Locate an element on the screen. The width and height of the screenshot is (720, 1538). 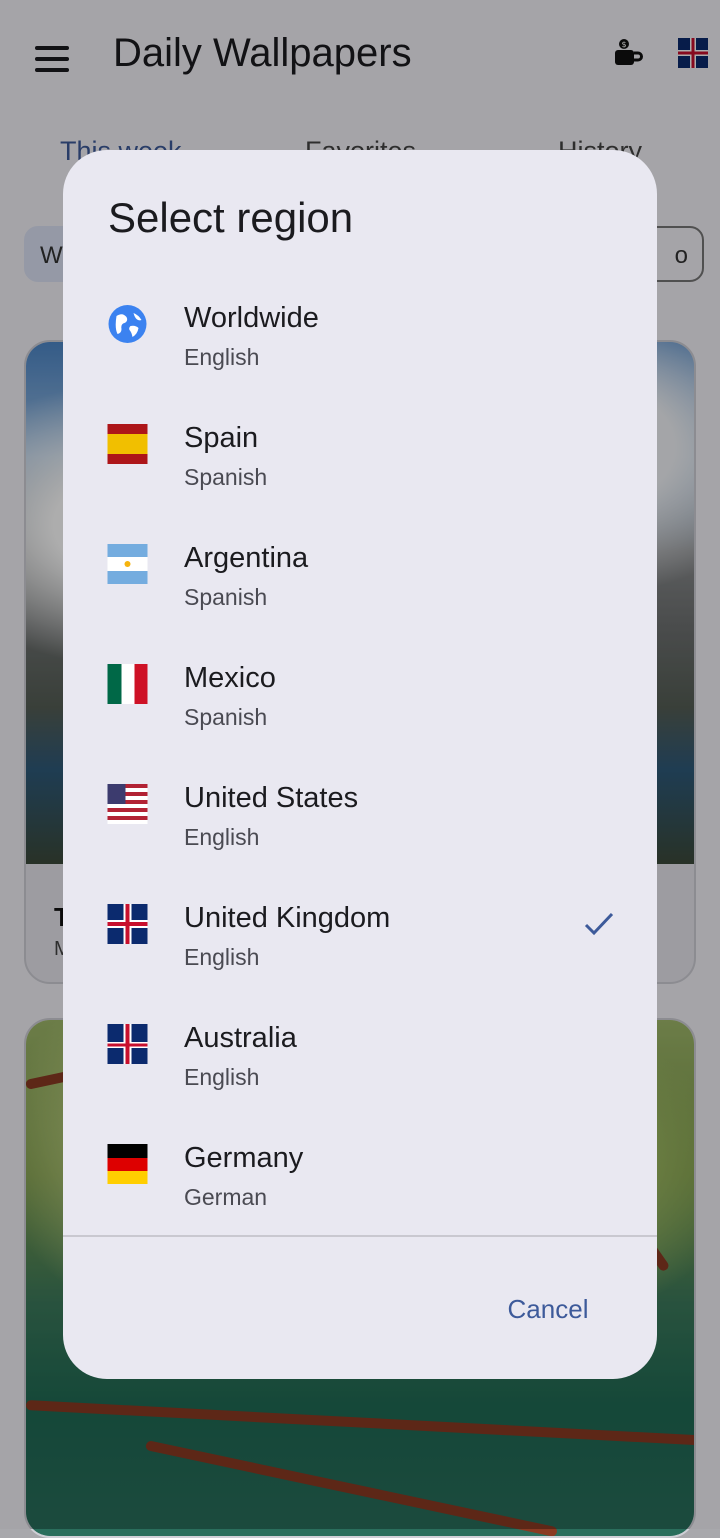
region-item-united-states: United States English is located at coordinates (360, 800).